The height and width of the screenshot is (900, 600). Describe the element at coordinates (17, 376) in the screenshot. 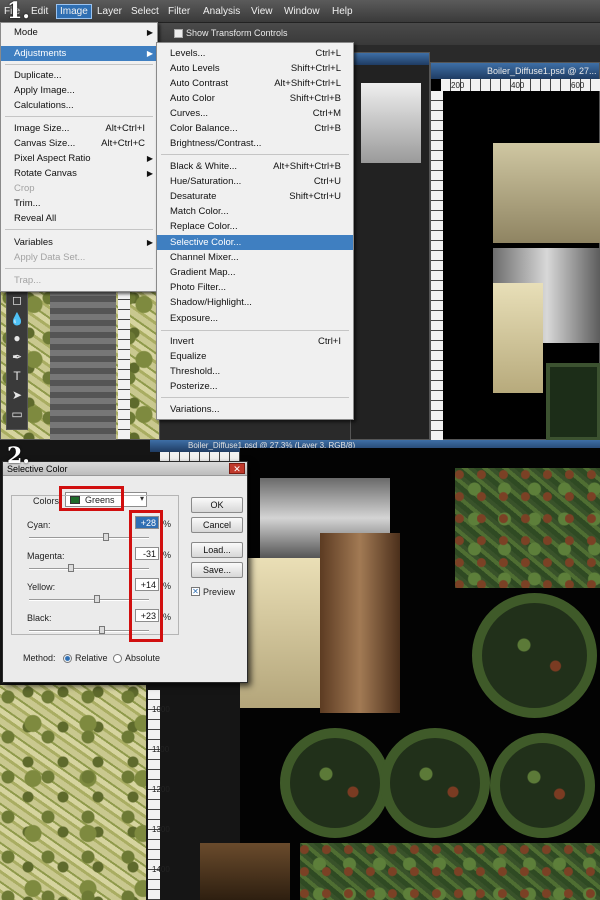

I see `type-tool-icon: T` at that location.